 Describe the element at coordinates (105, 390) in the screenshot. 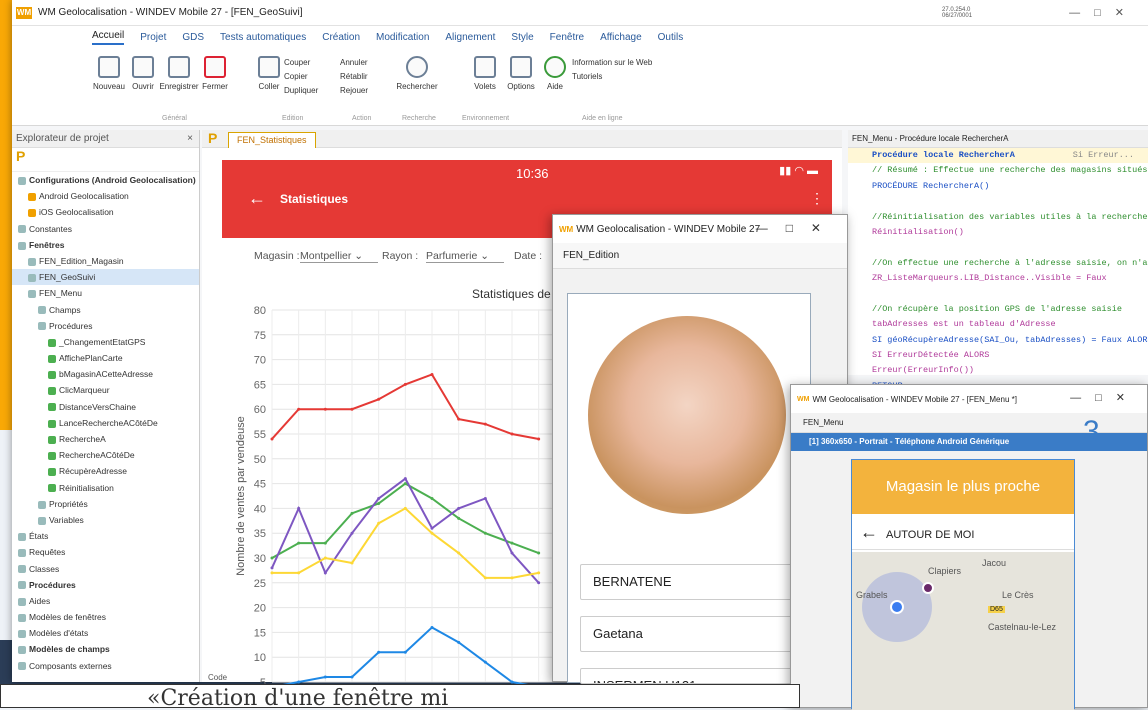

I see `tree-item: ClicMarqueur` at that location.